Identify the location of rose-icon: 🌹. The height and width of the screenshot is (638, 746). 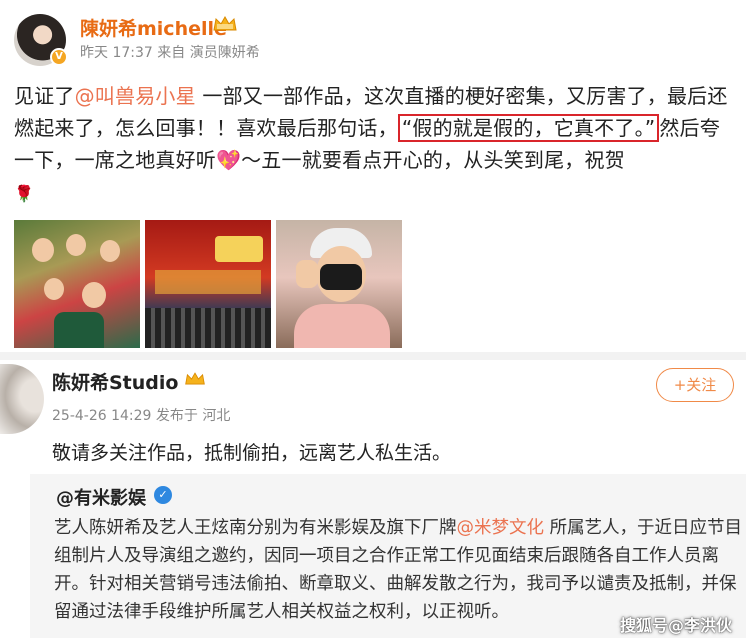
(24, 193).